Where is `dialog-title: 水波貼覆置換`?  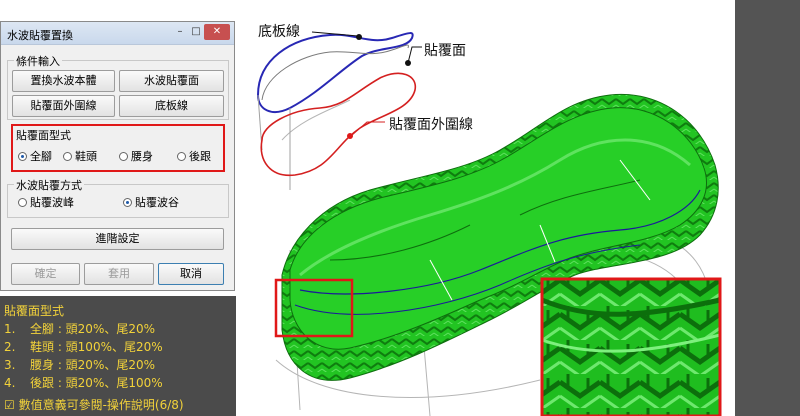
dialog-title: 水波貼覆置換 is located at coordinates (40, 35).